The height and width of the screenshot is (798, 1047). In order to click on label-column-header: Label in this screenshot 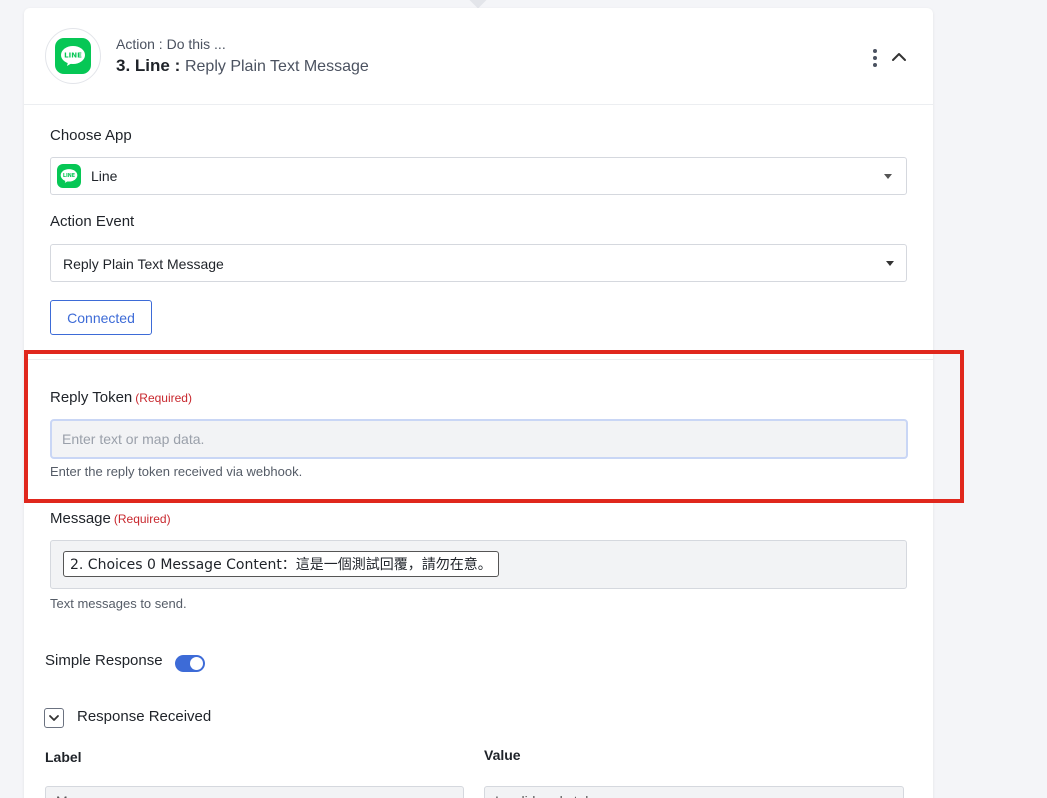, I will do `click(63, 757)`.